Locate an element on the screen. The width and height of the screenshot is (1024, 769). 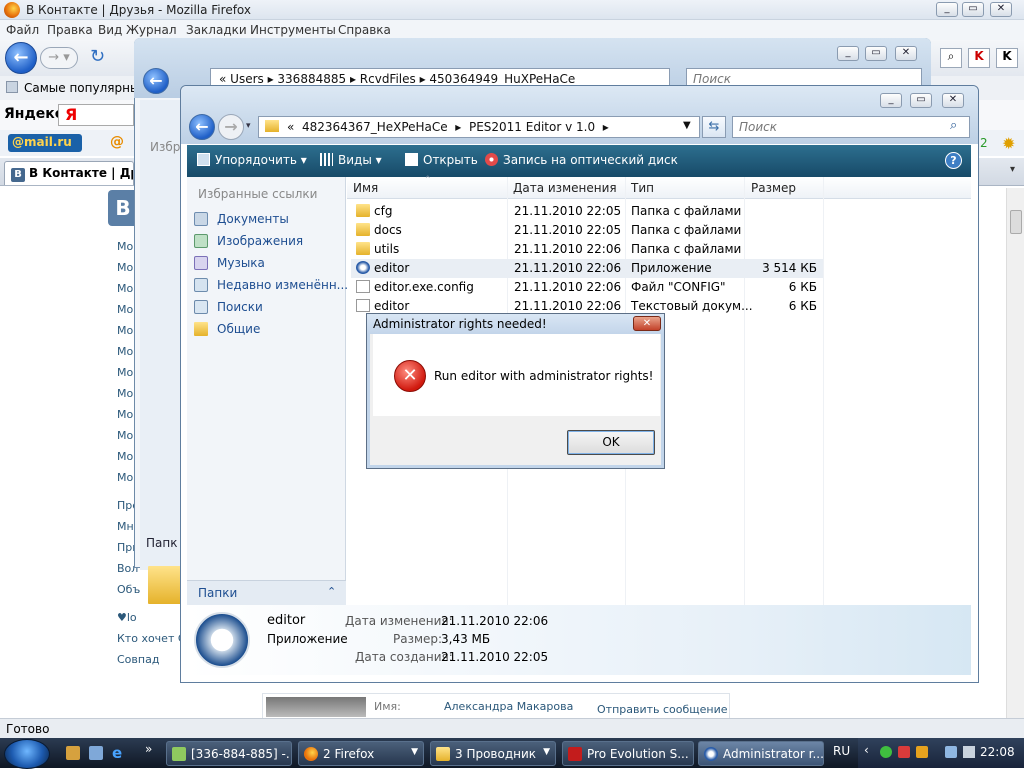
menu-help: Справка is located at coordinates (364, 30).